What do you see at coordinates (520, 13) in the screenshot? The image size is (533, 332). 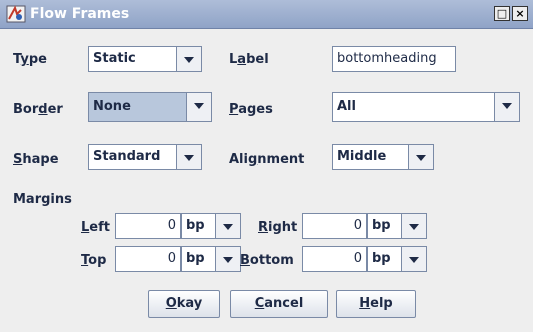 I see `close-button: ×` at bounding box center [520, 13].